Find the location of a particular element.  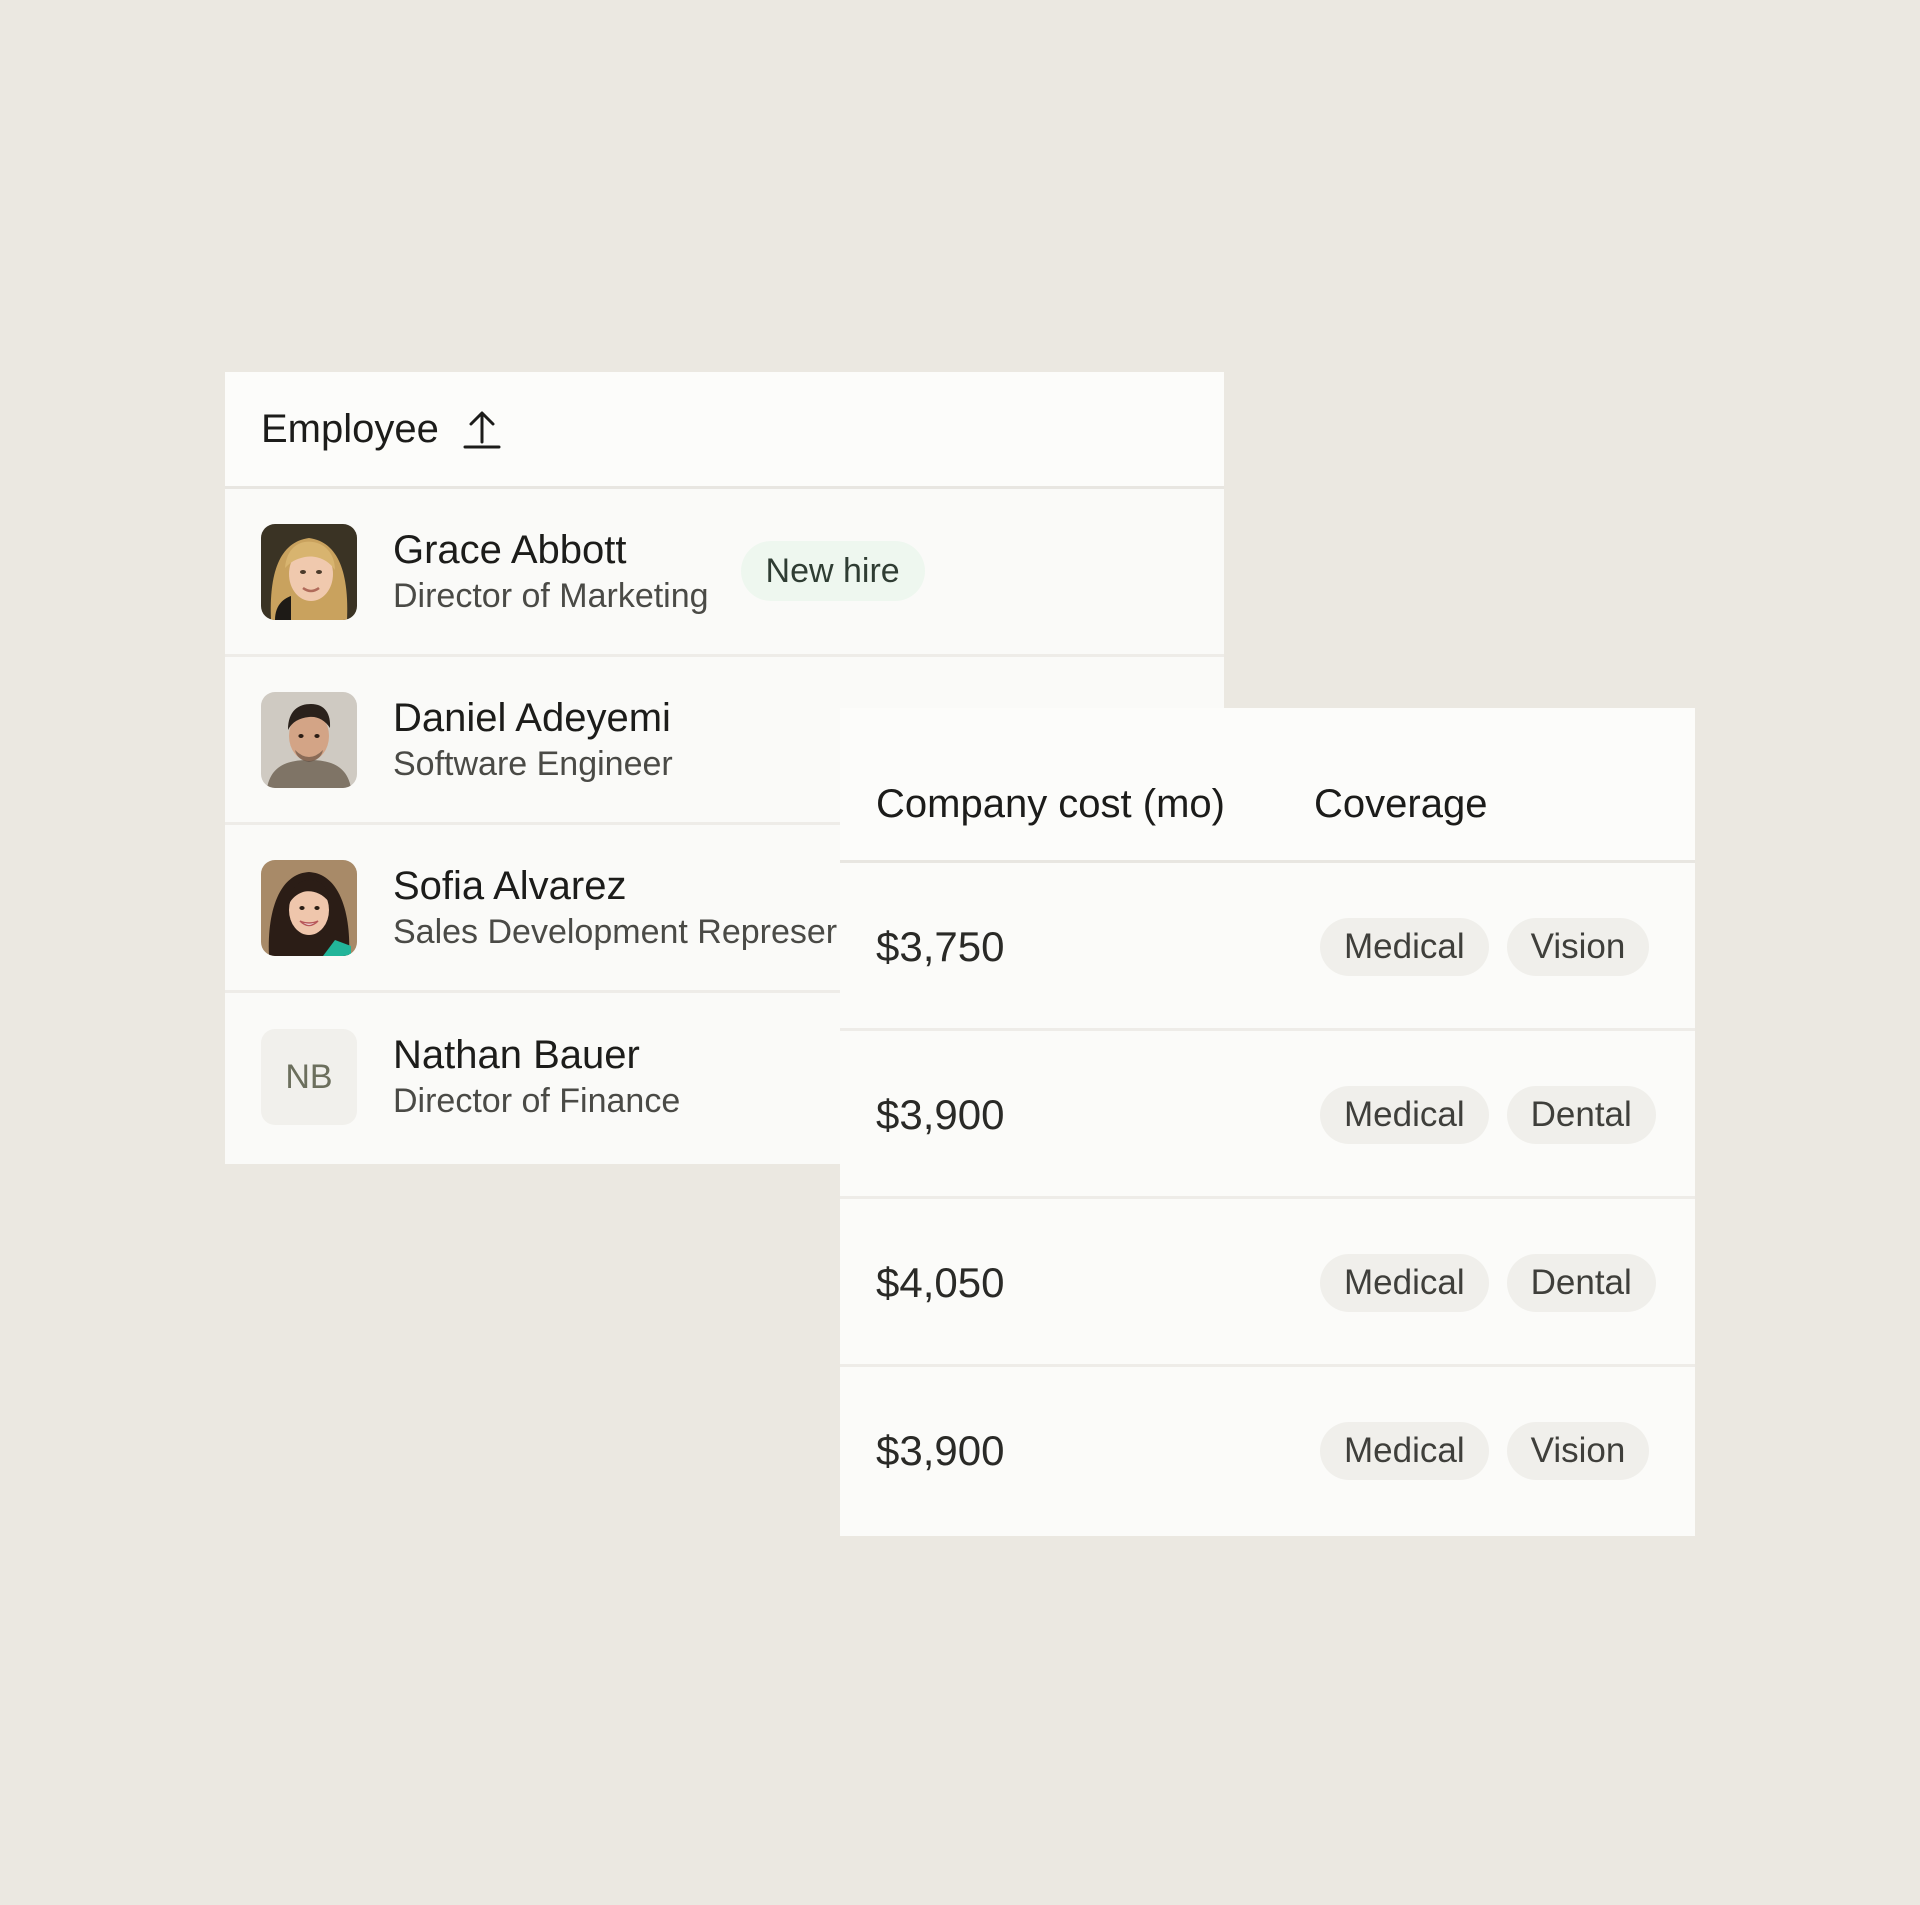

cost-row: $3,750 Medical Vision is located at coordinates (1267, 947).